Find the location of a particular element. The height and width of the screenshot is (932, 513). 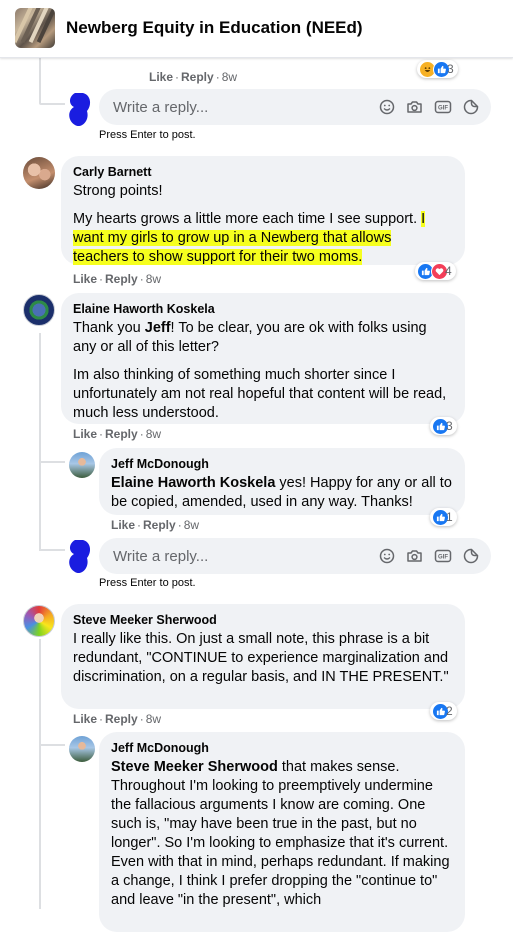

highlighted-text: I is located at coordinates (423, 219).